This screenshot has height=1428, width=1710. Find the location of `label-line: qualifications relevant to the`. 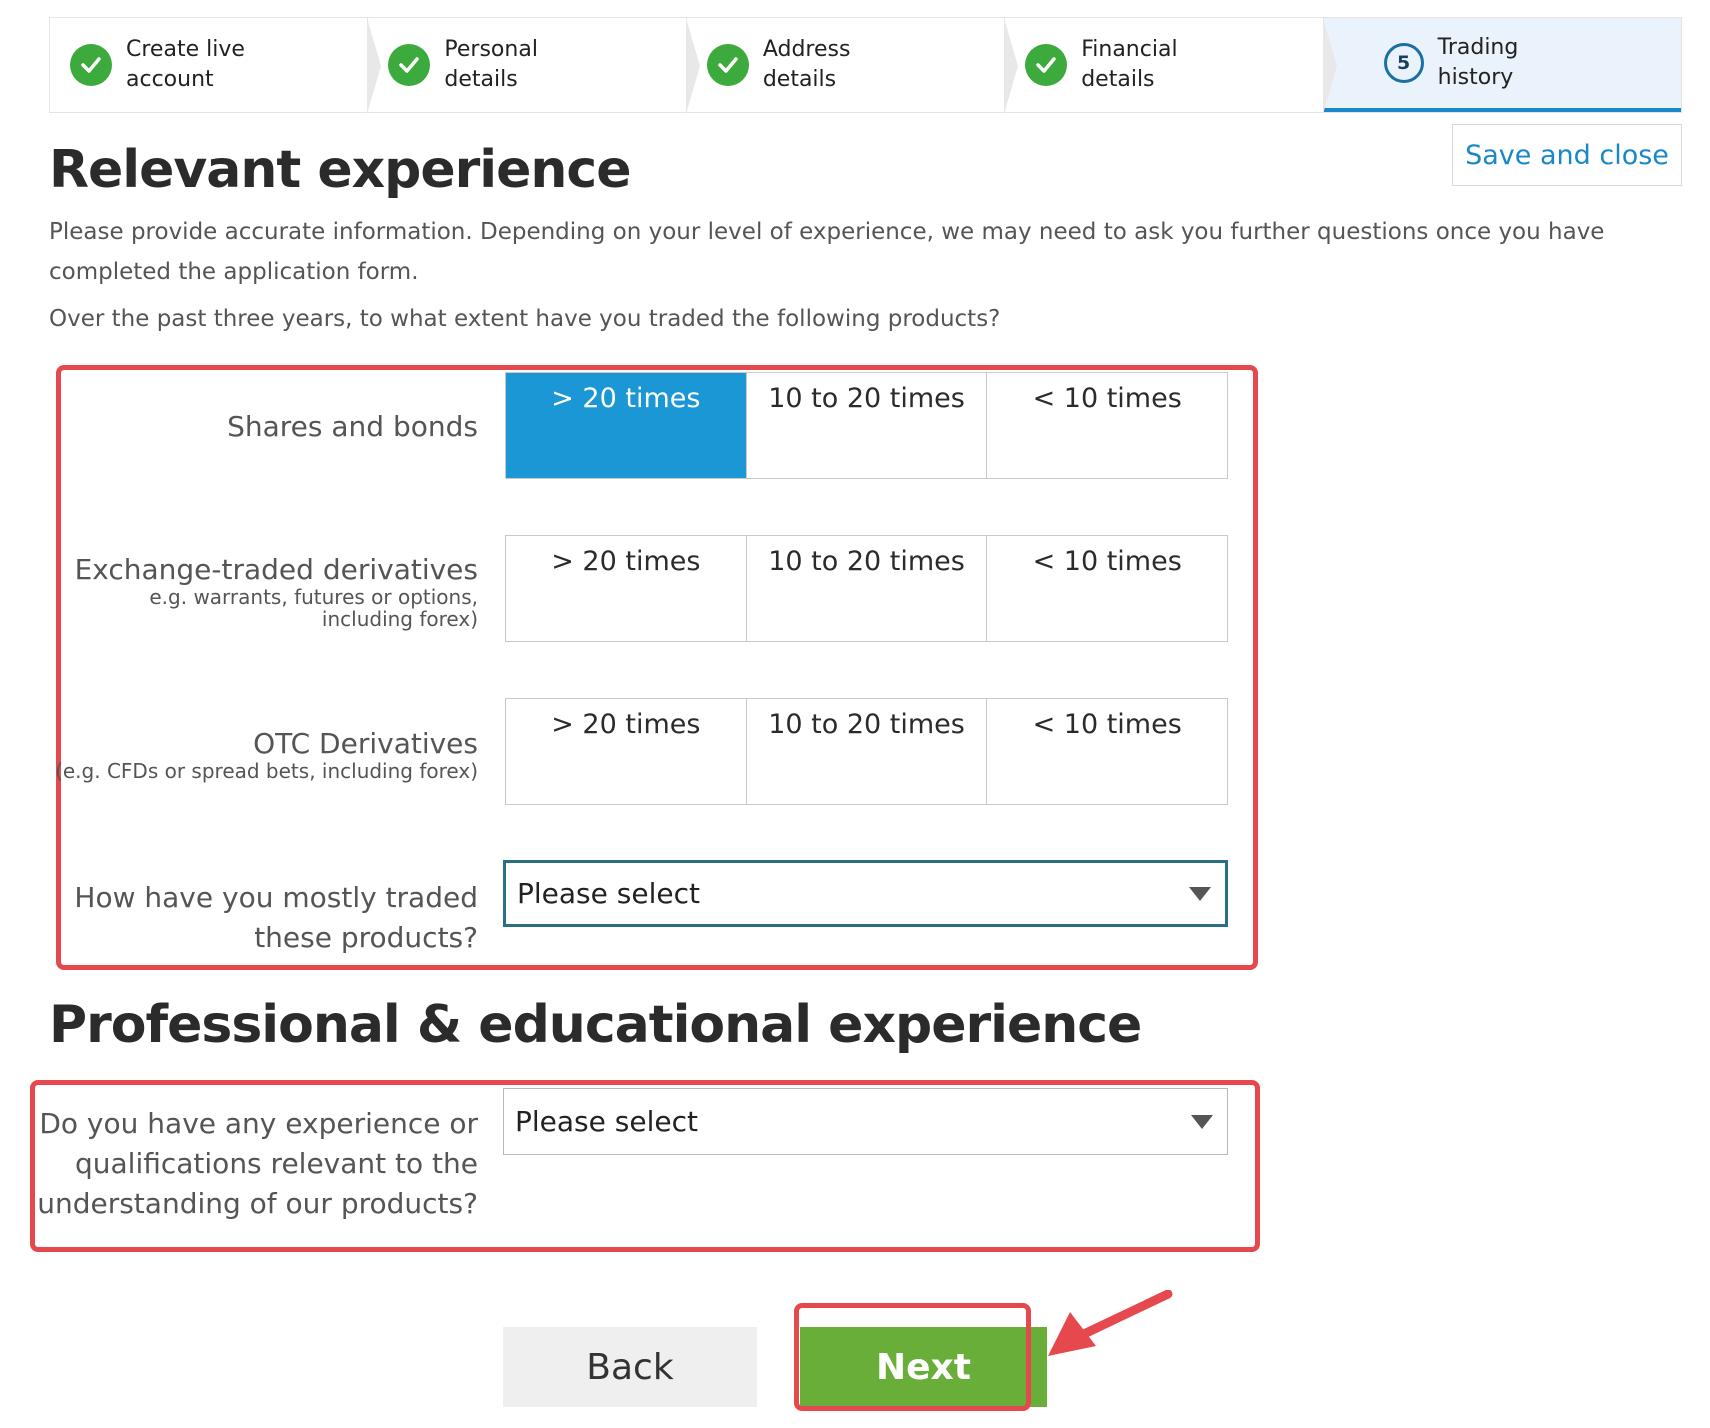

label-line: qualifications relevant to the is located at coordinates (276, 1163).